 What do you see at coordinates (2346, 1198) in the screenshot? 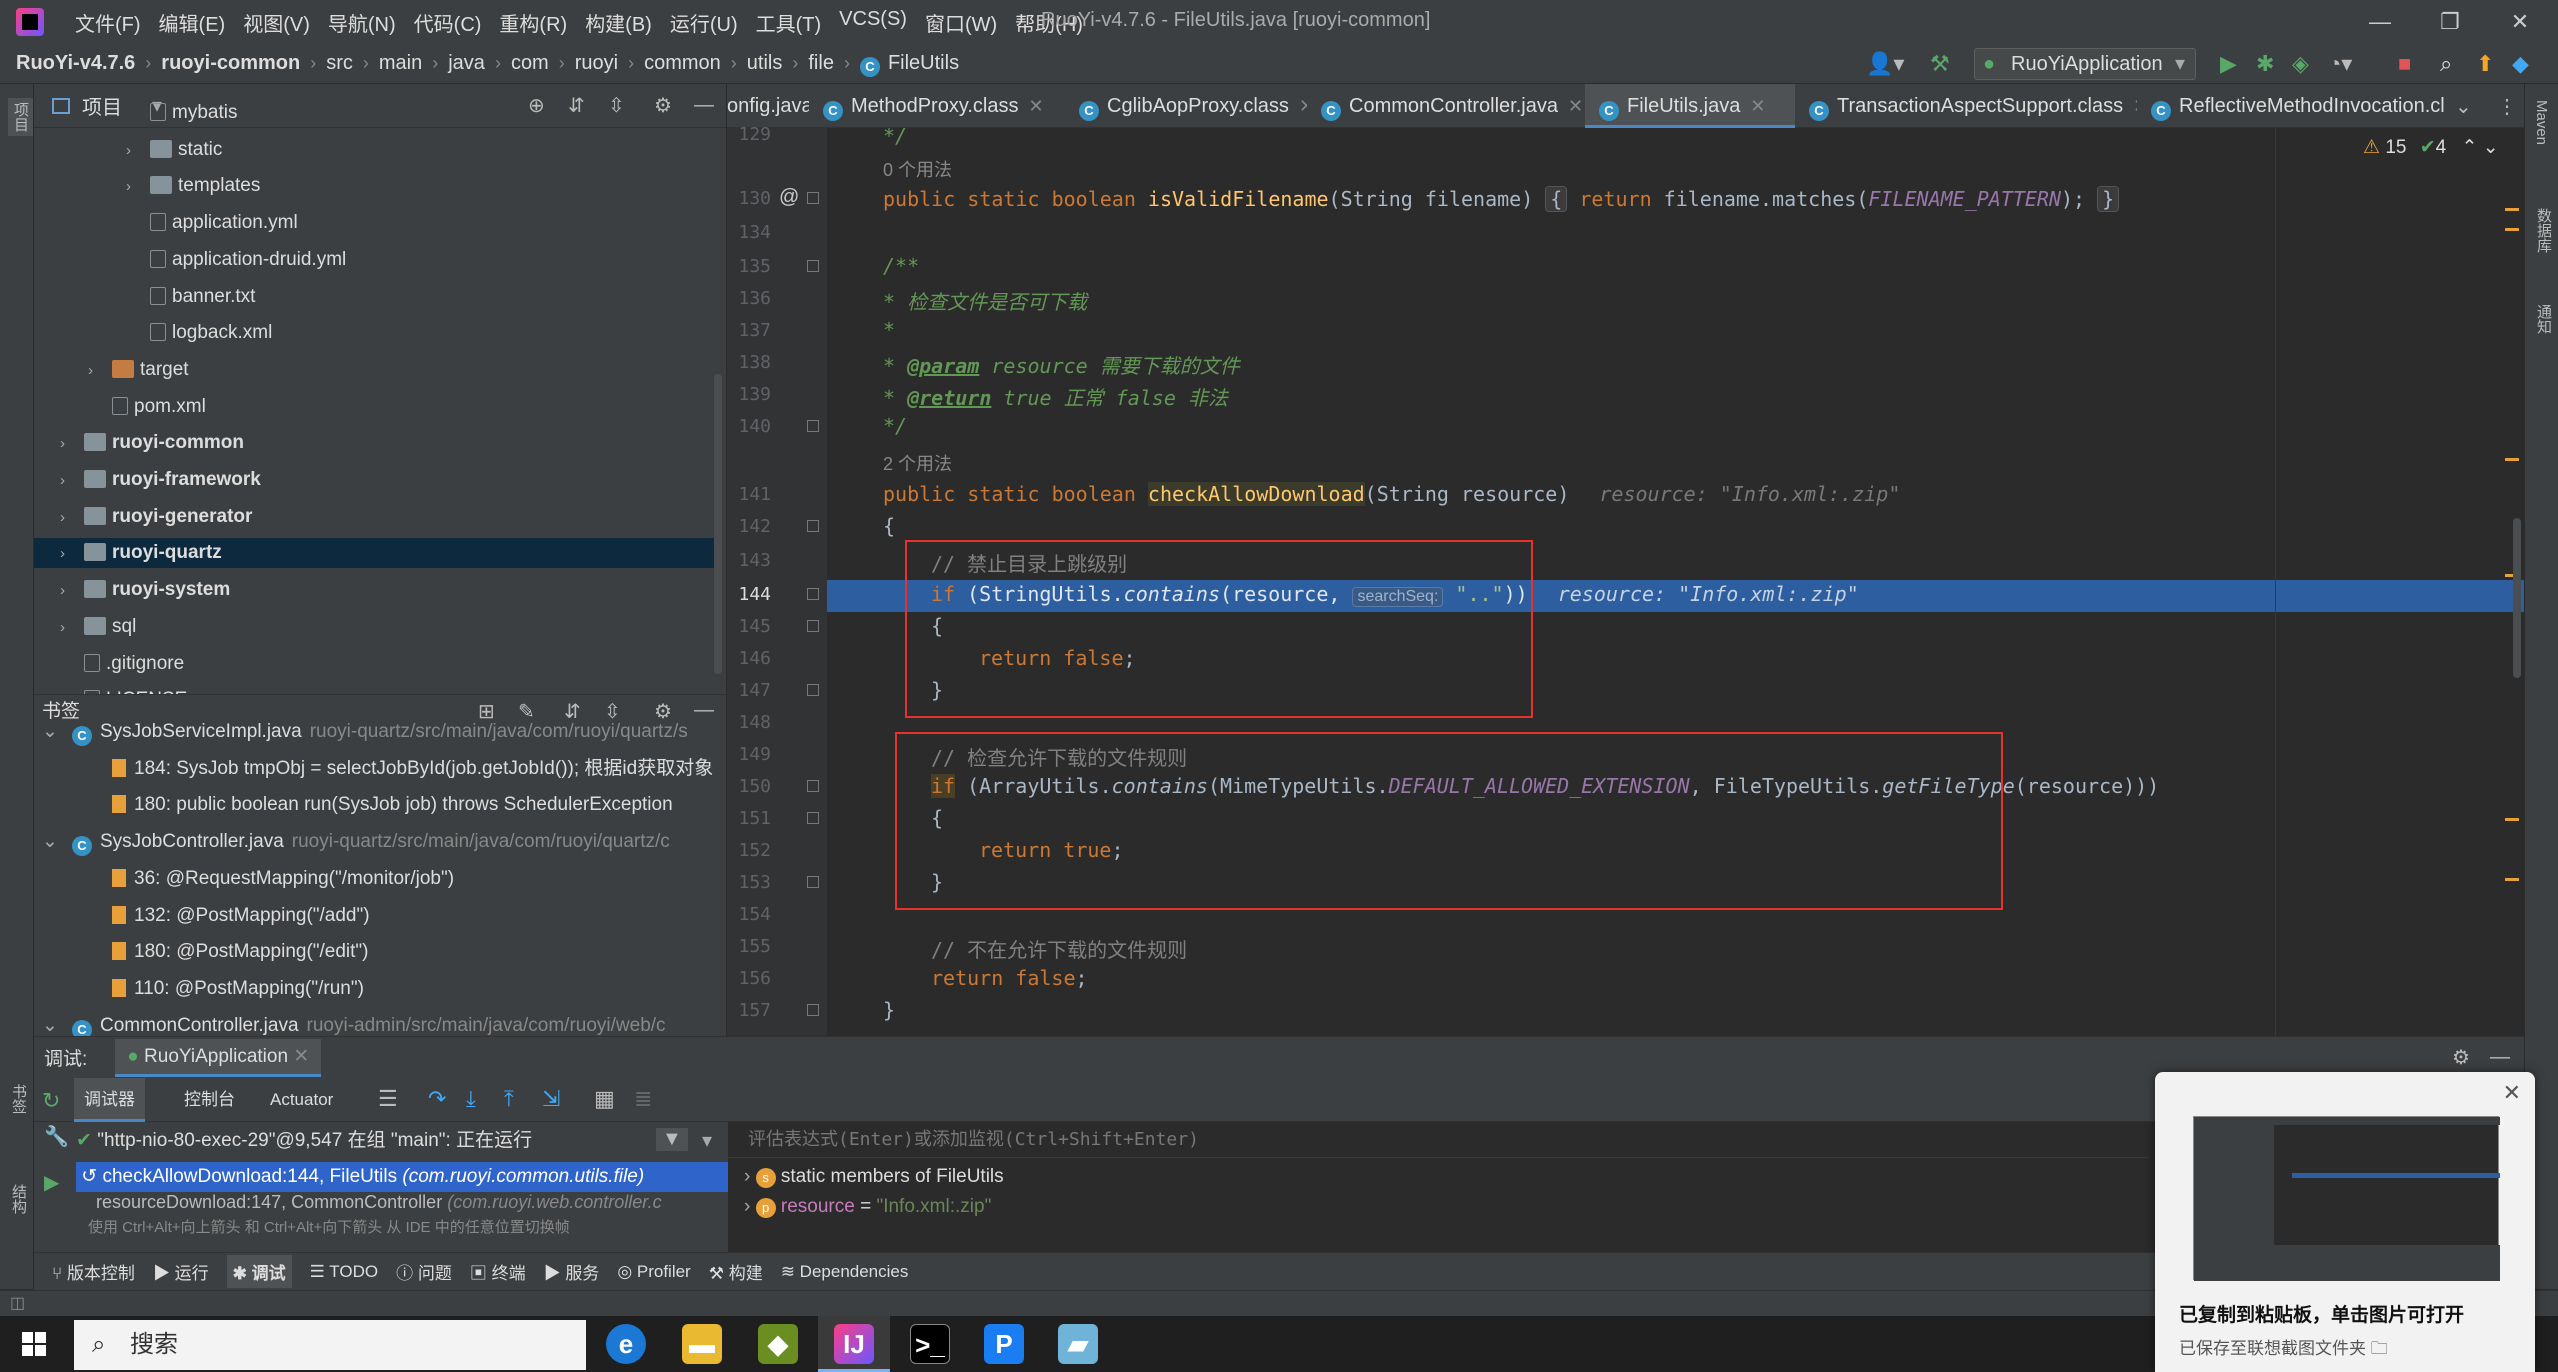
I see `screenshot-thumbnail` at bounding box center [2346, 1198].